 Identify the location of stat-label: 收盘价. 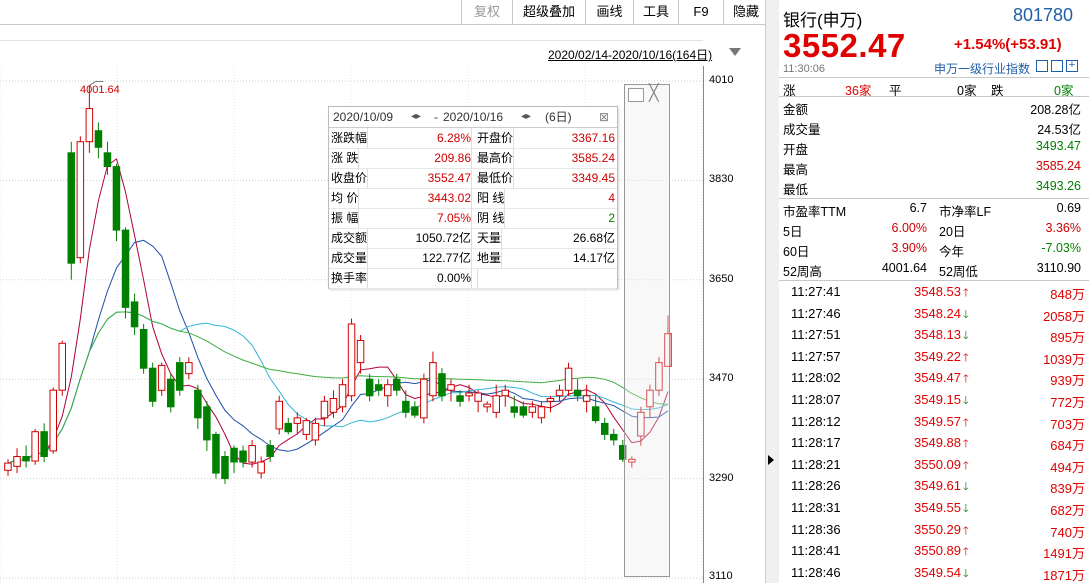
(350, 178).